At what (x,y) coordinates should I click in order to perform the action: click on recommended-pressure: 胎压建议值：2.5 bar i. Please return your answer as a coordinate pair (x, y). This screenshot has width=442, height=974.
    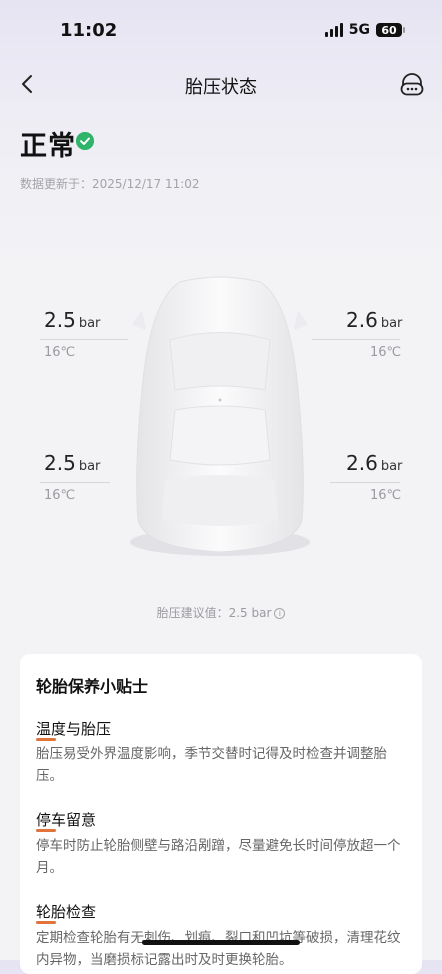
    Looking at the image, I should click on (221, 612).